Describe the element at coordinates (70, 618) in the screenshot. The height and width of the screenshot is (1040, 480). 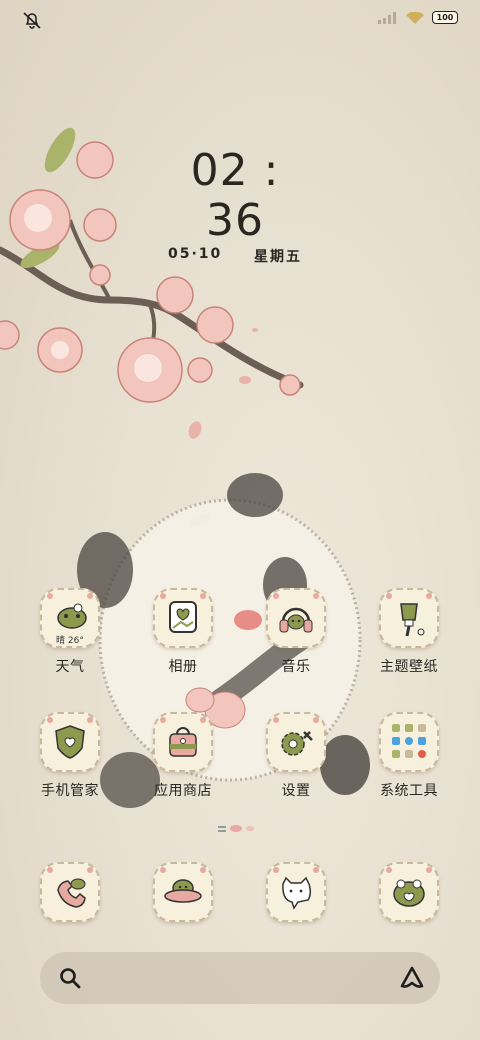
I see `weather-icon: 晴 26°` at that location.